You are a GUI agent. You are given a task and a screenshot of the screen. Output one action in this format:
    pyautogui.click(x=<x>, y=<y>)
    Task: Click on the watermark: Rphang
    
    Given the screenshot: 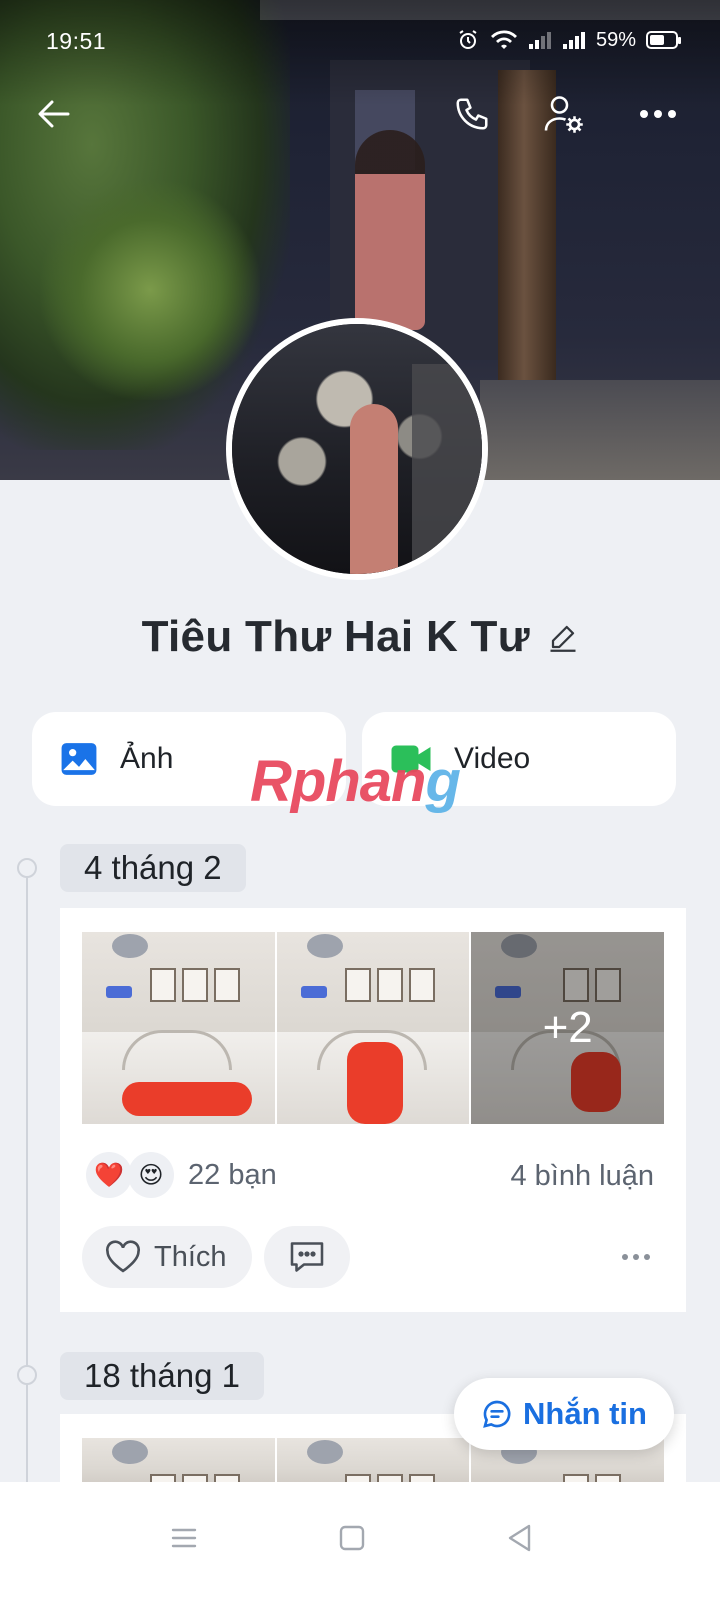 What is the action you would take?
    pyautogui.click(x=355, y=781)
    